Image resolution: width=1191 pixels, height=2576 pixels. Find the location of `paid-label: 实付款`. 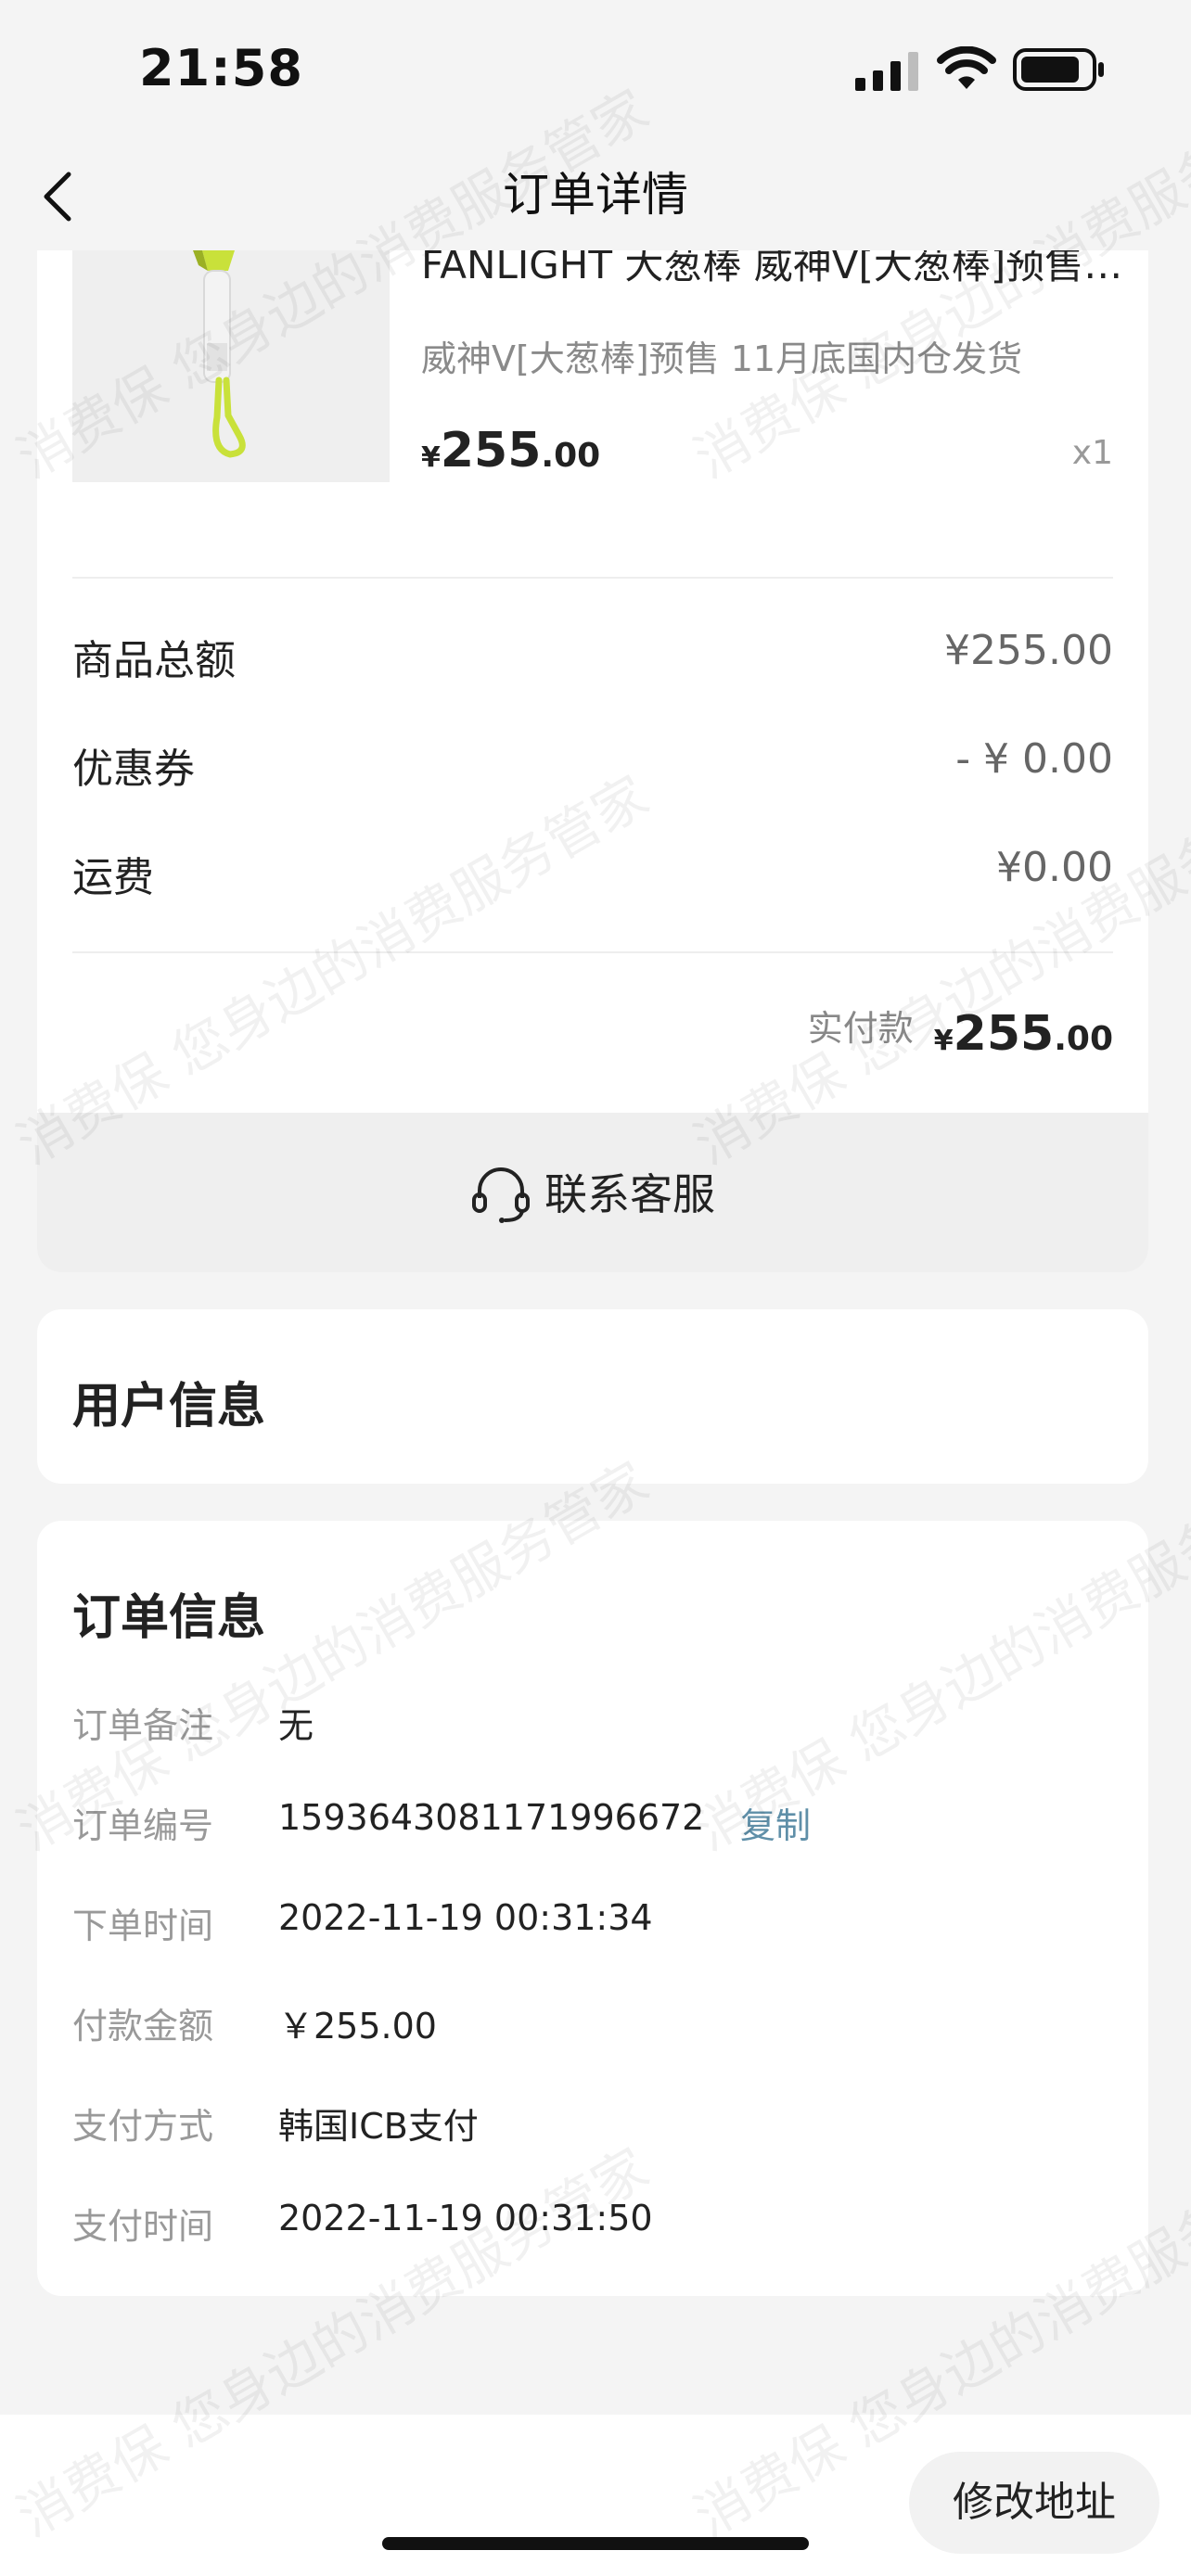

paid-label: 实付款 is located at coordinates (860, 1029).